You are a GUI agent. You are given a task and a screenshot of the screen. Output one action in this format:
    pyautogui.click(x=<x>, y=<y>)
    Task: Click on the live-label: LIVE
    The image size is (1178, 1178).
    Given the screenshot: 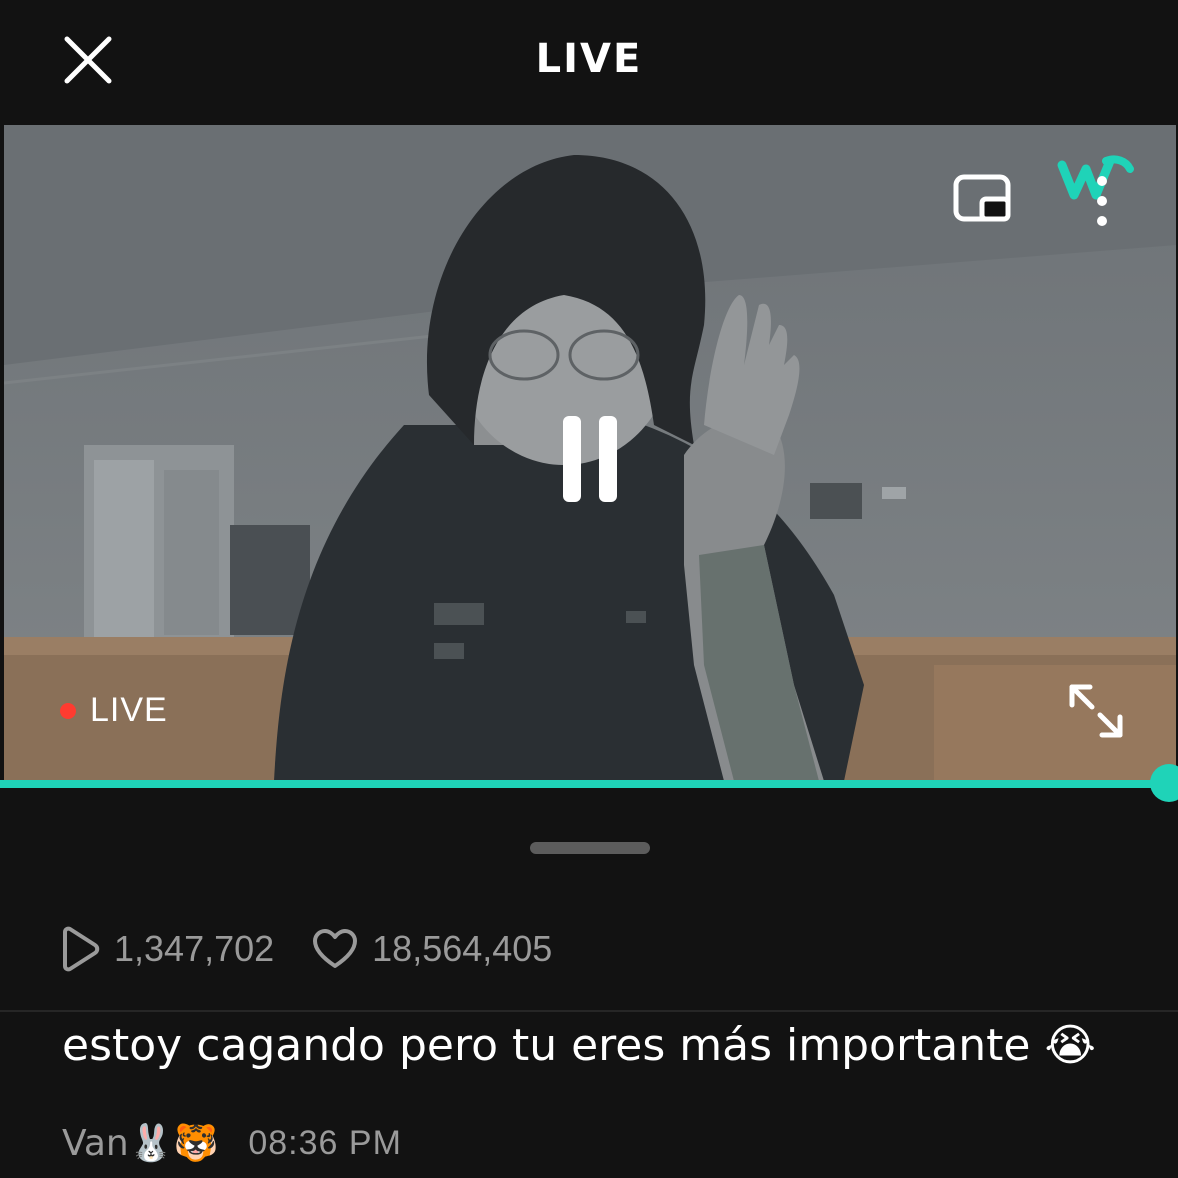 What is the action you would take?
    pyautogui.click(x=129, y=710)
    